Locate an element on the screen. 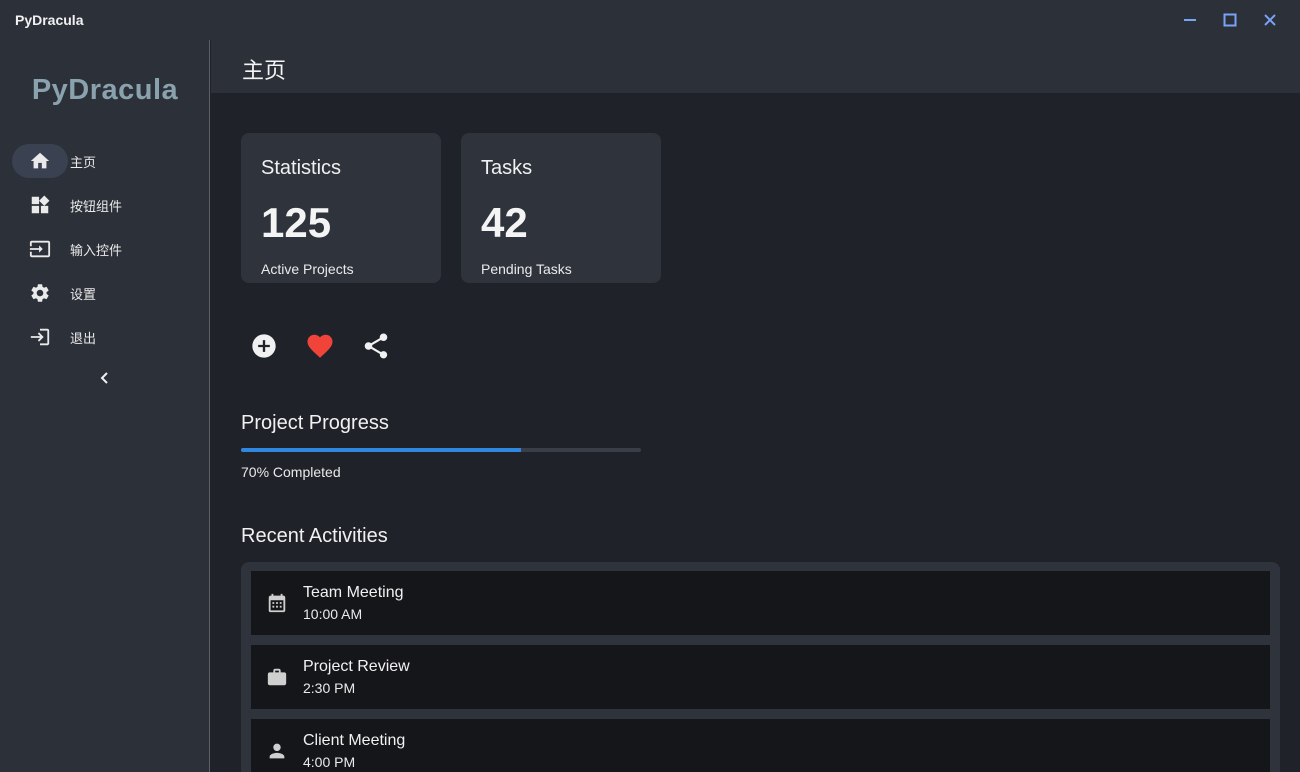  add-circle-icon is located at coordinates (264, 346).